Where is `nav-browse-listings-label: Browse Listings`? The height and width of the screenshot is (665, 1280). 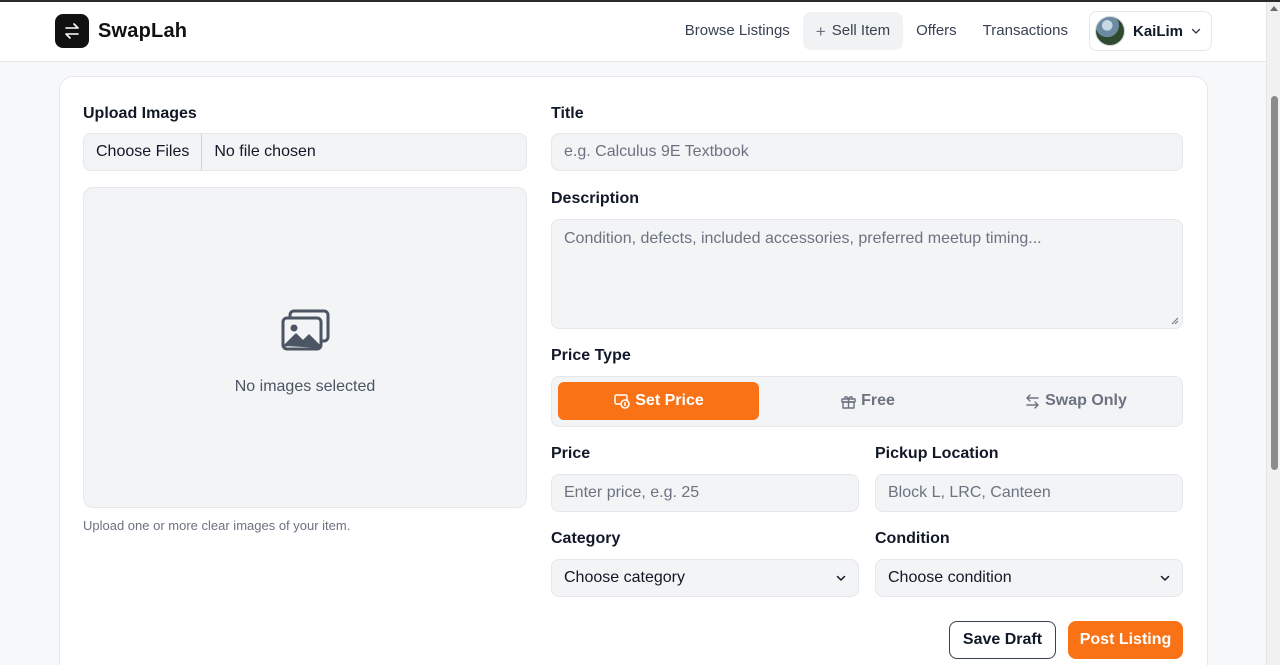 nav-browse-listings-label: Browse Listings is located at coordinates (737, 30).